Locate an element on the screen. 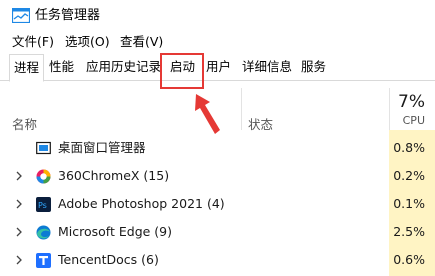  menu-file: 文件(F) is located at coordinates (33, 42).